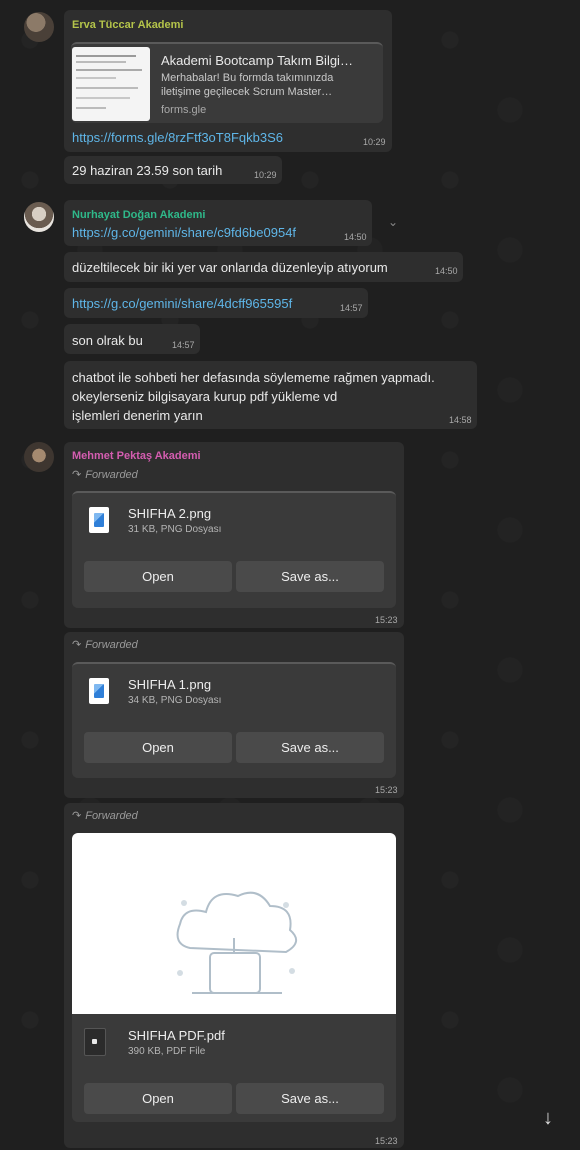 The height and width of the screenshot is (1150, 580). What do you see at coordinates (177, 137) in the screenshot?
I see `message-link: https://forms.gle/8rzFtf3oT8Fqkb3S6` at bounding box center [177, 137].